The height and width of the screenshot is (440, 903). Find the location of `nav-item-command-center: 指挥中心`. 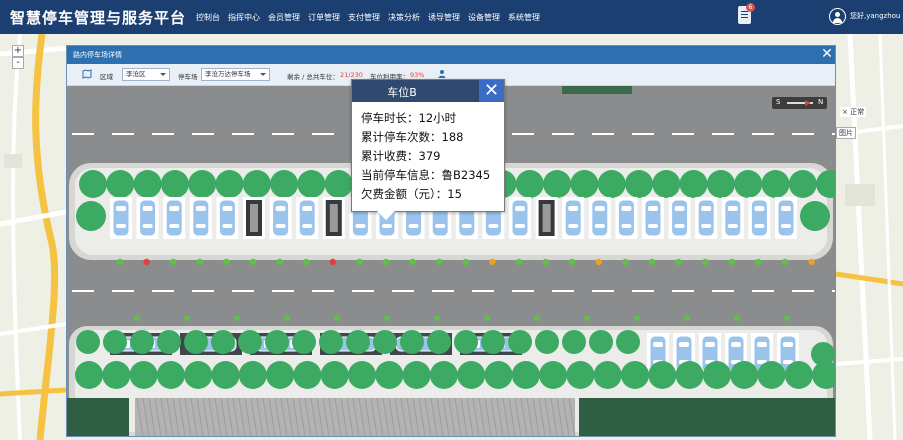

nav-item-command-center: 指挥中心 is located at coordinates (244, 17).